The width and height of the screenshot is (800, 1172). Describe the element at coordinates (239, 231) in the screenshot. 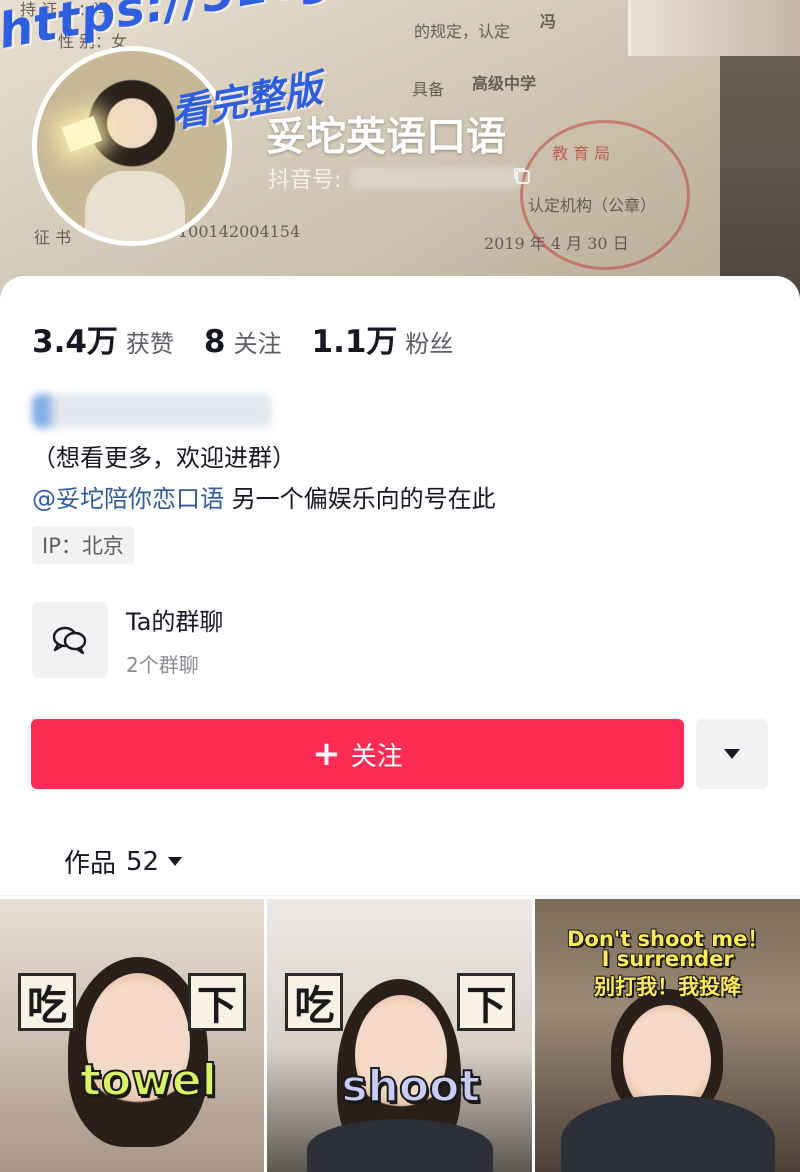

I see `doc-text: 100142004154` at that location.